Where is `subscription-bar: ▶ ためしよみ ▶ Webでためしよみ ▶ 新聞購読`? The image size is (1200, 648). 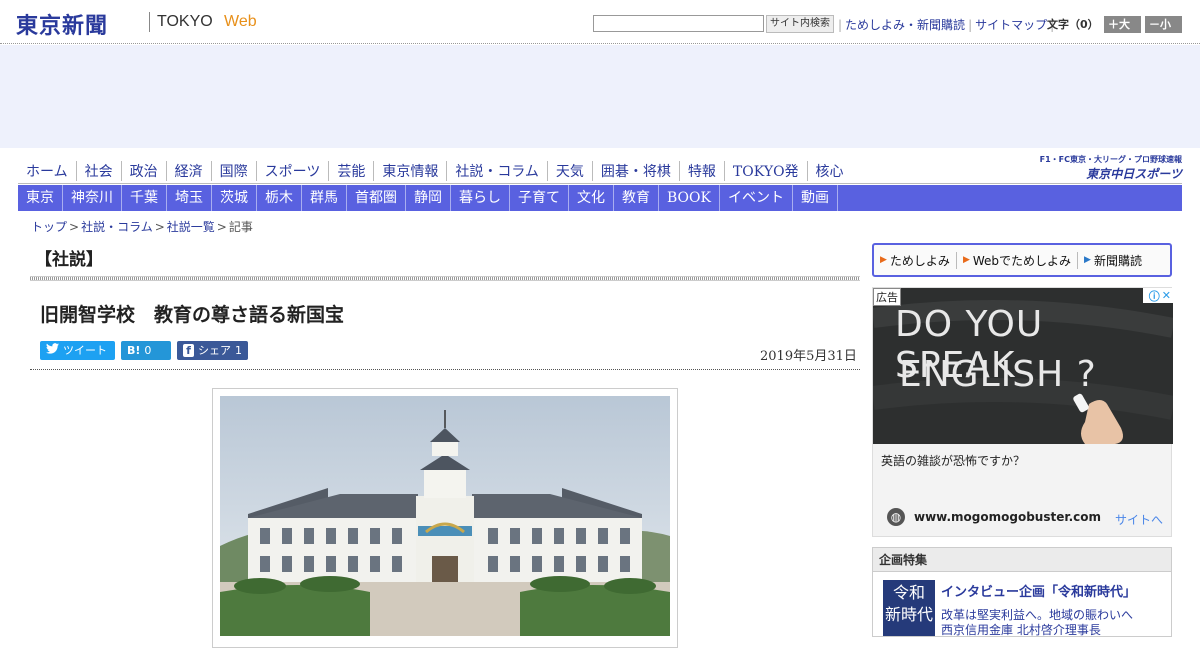
subscription-bar: ▶ ためしよみ ▶ Webでためしよみ ▶ 新聞購読 is located at coordinates (1022, 260).